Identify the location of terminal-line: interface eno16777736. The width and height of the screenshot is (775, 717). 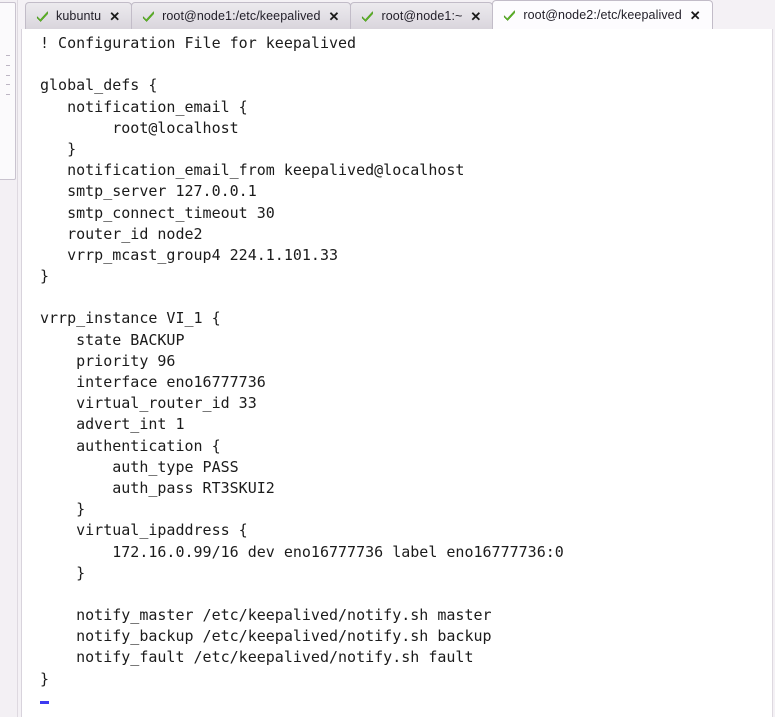
(153, 382).